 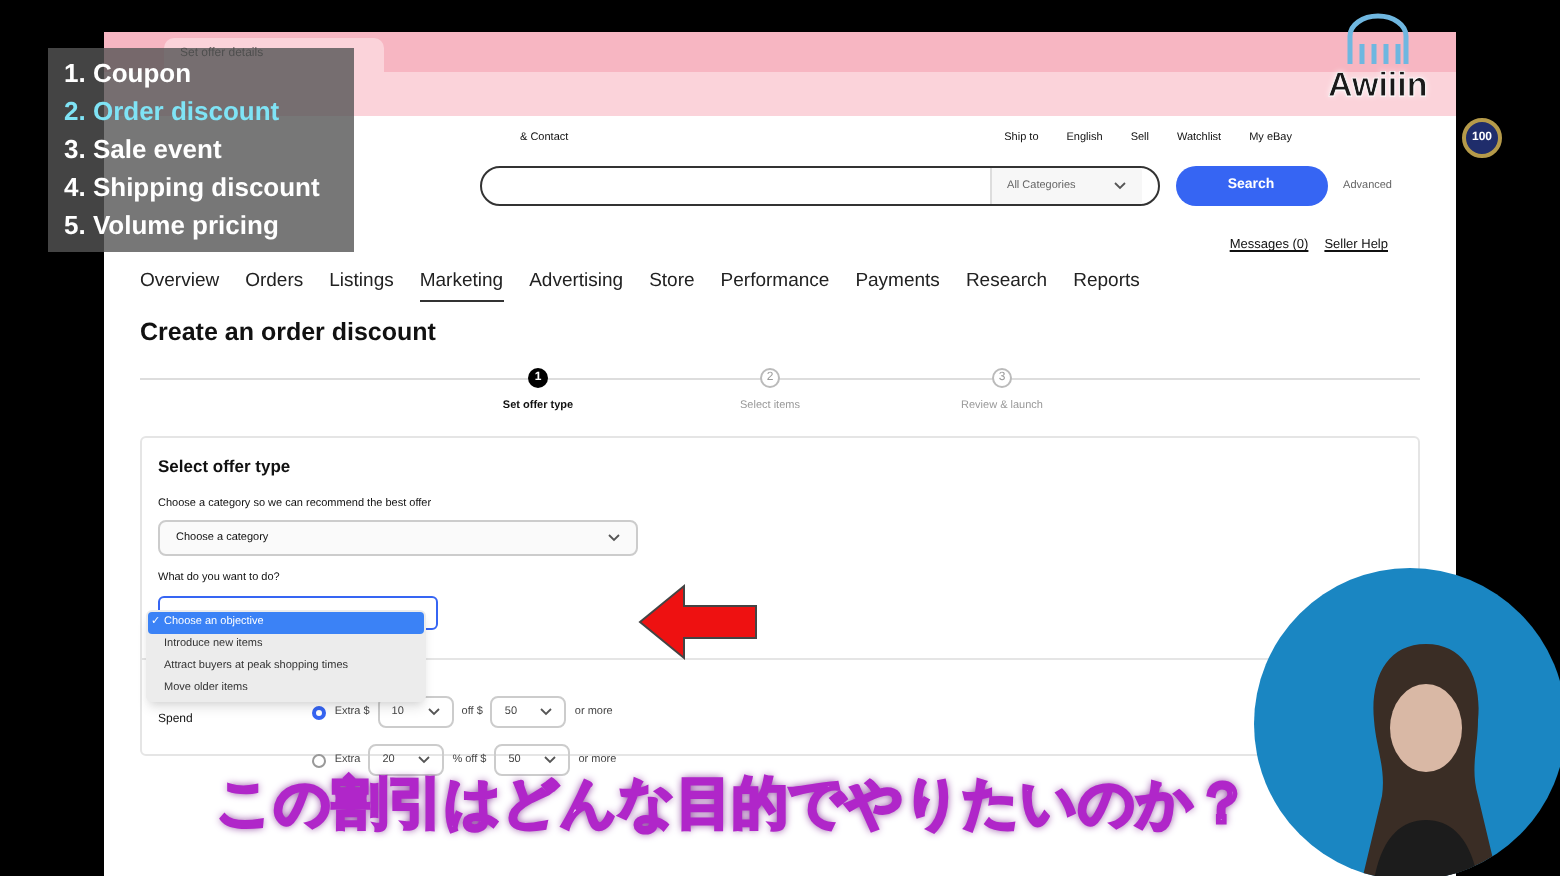 What do you see at coordinates (361, 285) in the screenshot?
I see `nav-tab: Listings` at bounding box center [361, 285].